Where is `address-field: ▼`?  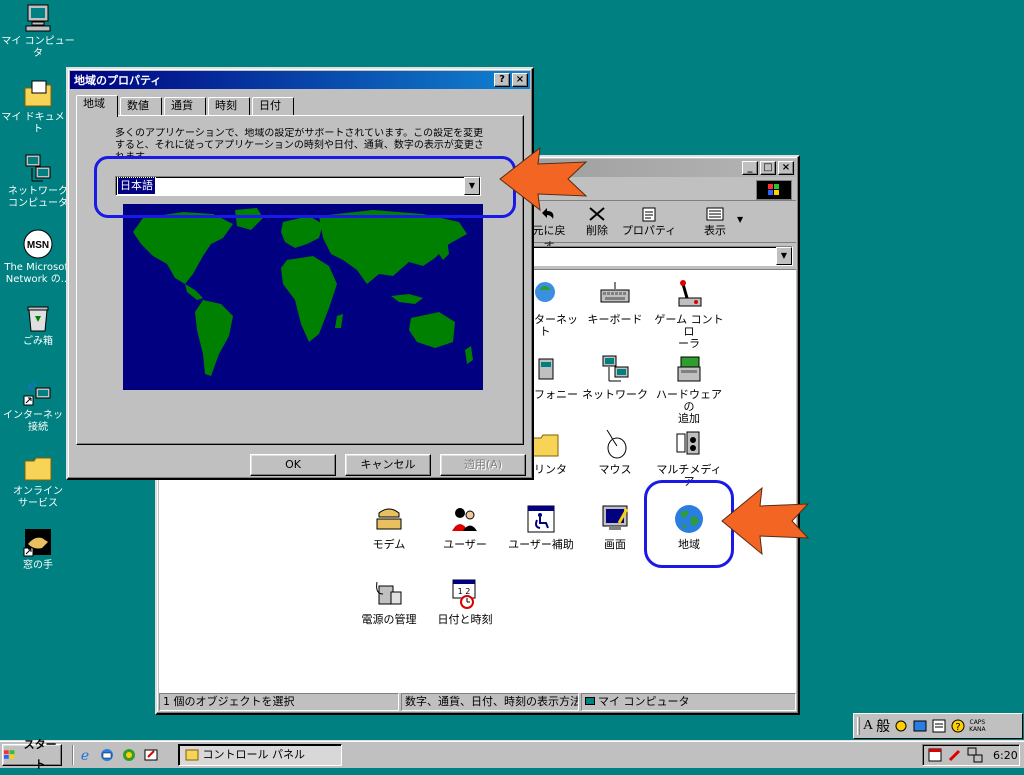 address-field: ▼ is located at coordinates (660, 256).